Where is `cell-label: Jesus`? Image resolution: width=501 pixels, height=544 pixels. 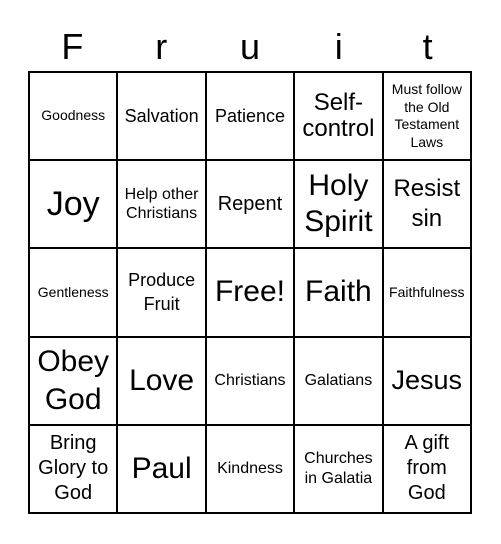 cell-label: Jesus is located at coordinates (427, 379).